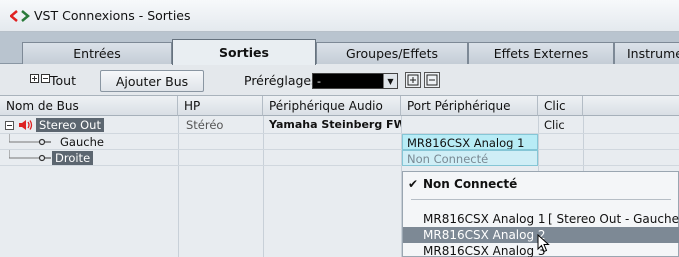  I want to click on column-header-audio-device: Périphérique Audio, so click(332, 106).